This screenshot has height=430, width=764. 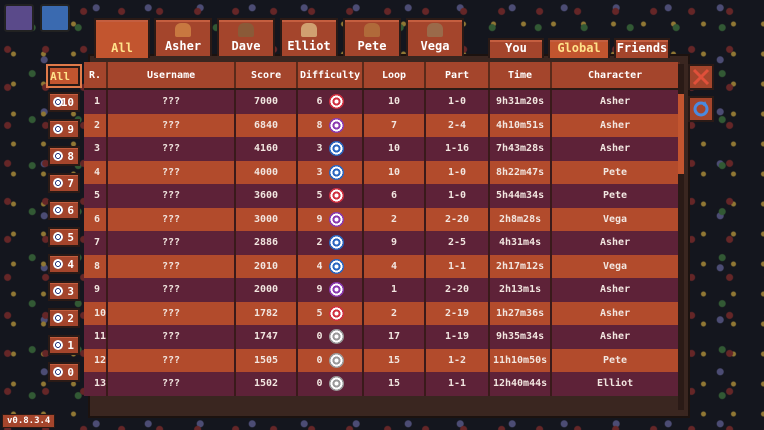 I want to click on table-row: 11??? 1747 0 17 1-19 9h35m34s Asher, so click(x=382, y=337).